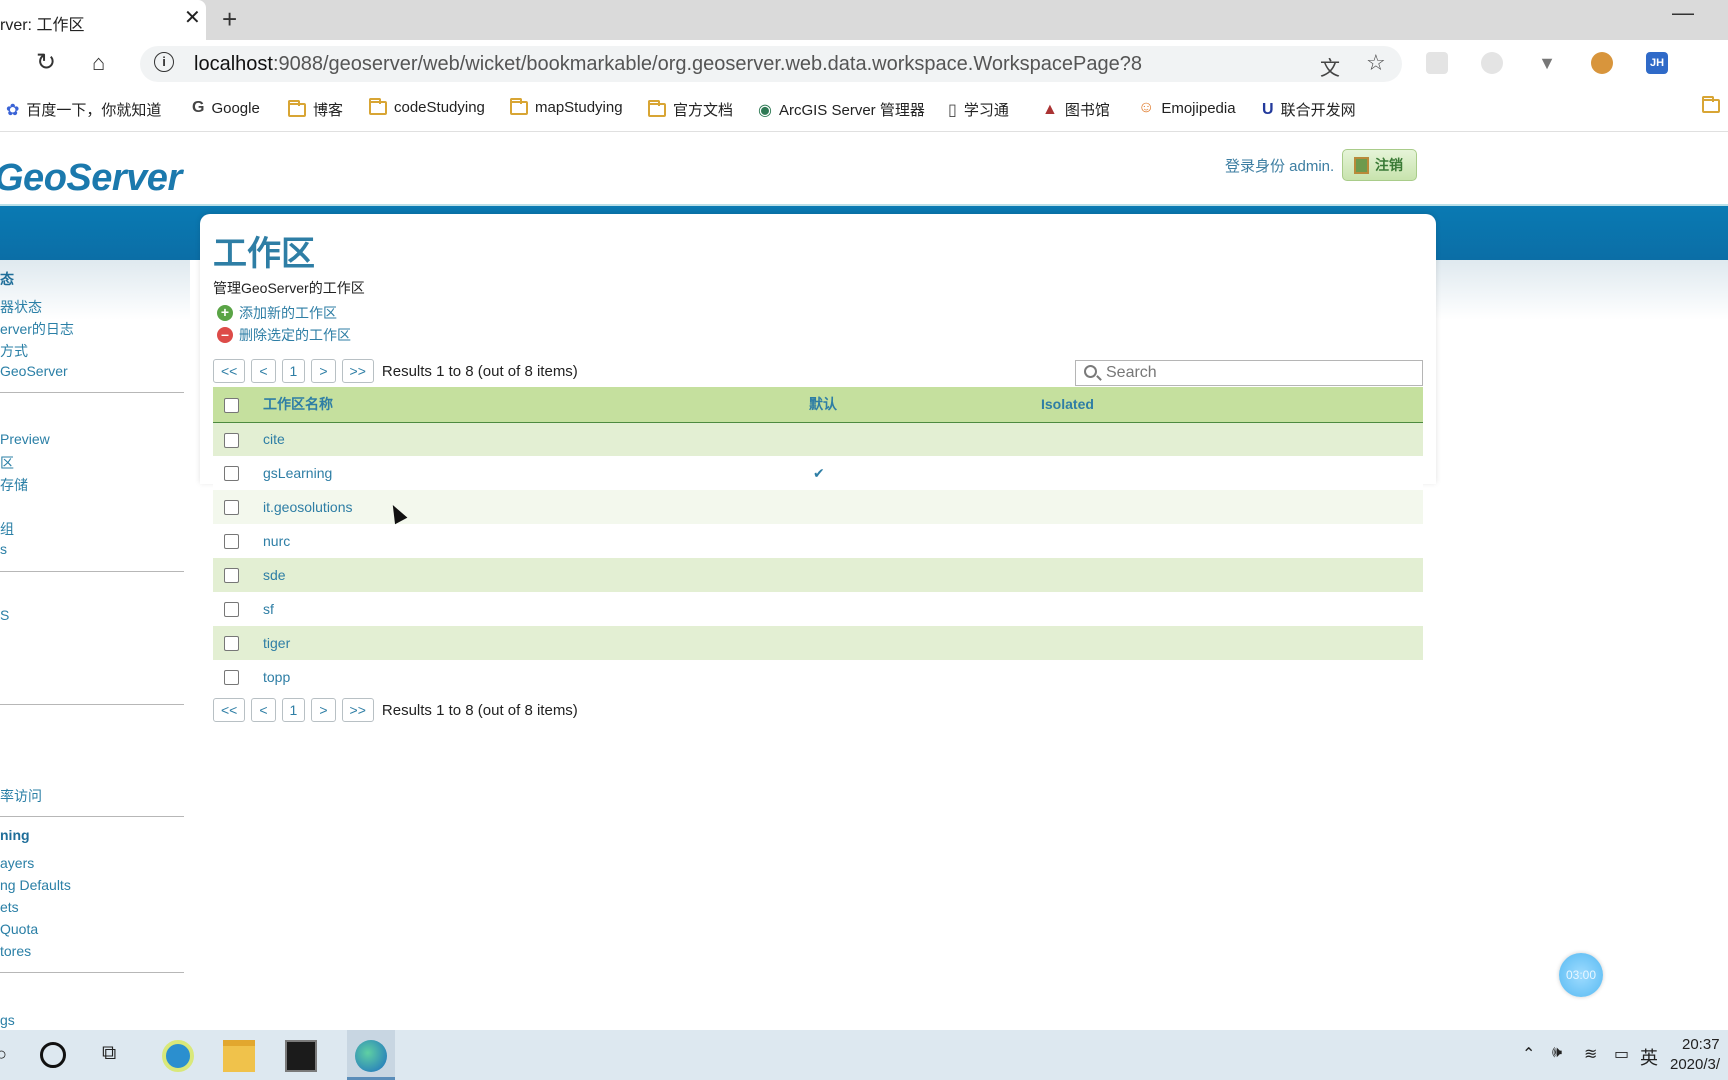  I want to click on sidebar-item-tile-layers: ayers, so click(17, 863).